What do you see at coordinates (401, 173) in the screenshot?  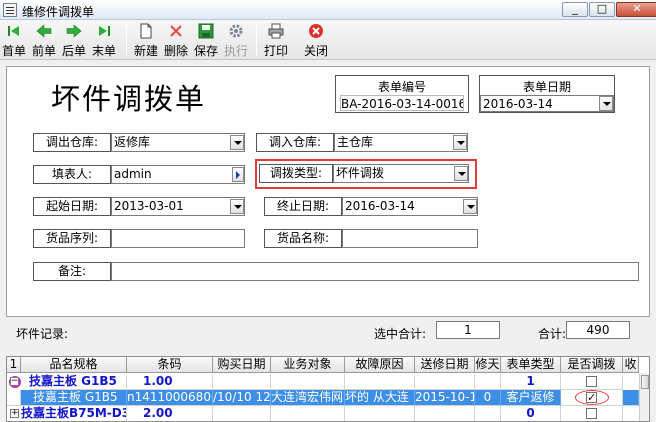 I see `transfer-type-select: 坏件调拨` at bounding box center [401, 173].